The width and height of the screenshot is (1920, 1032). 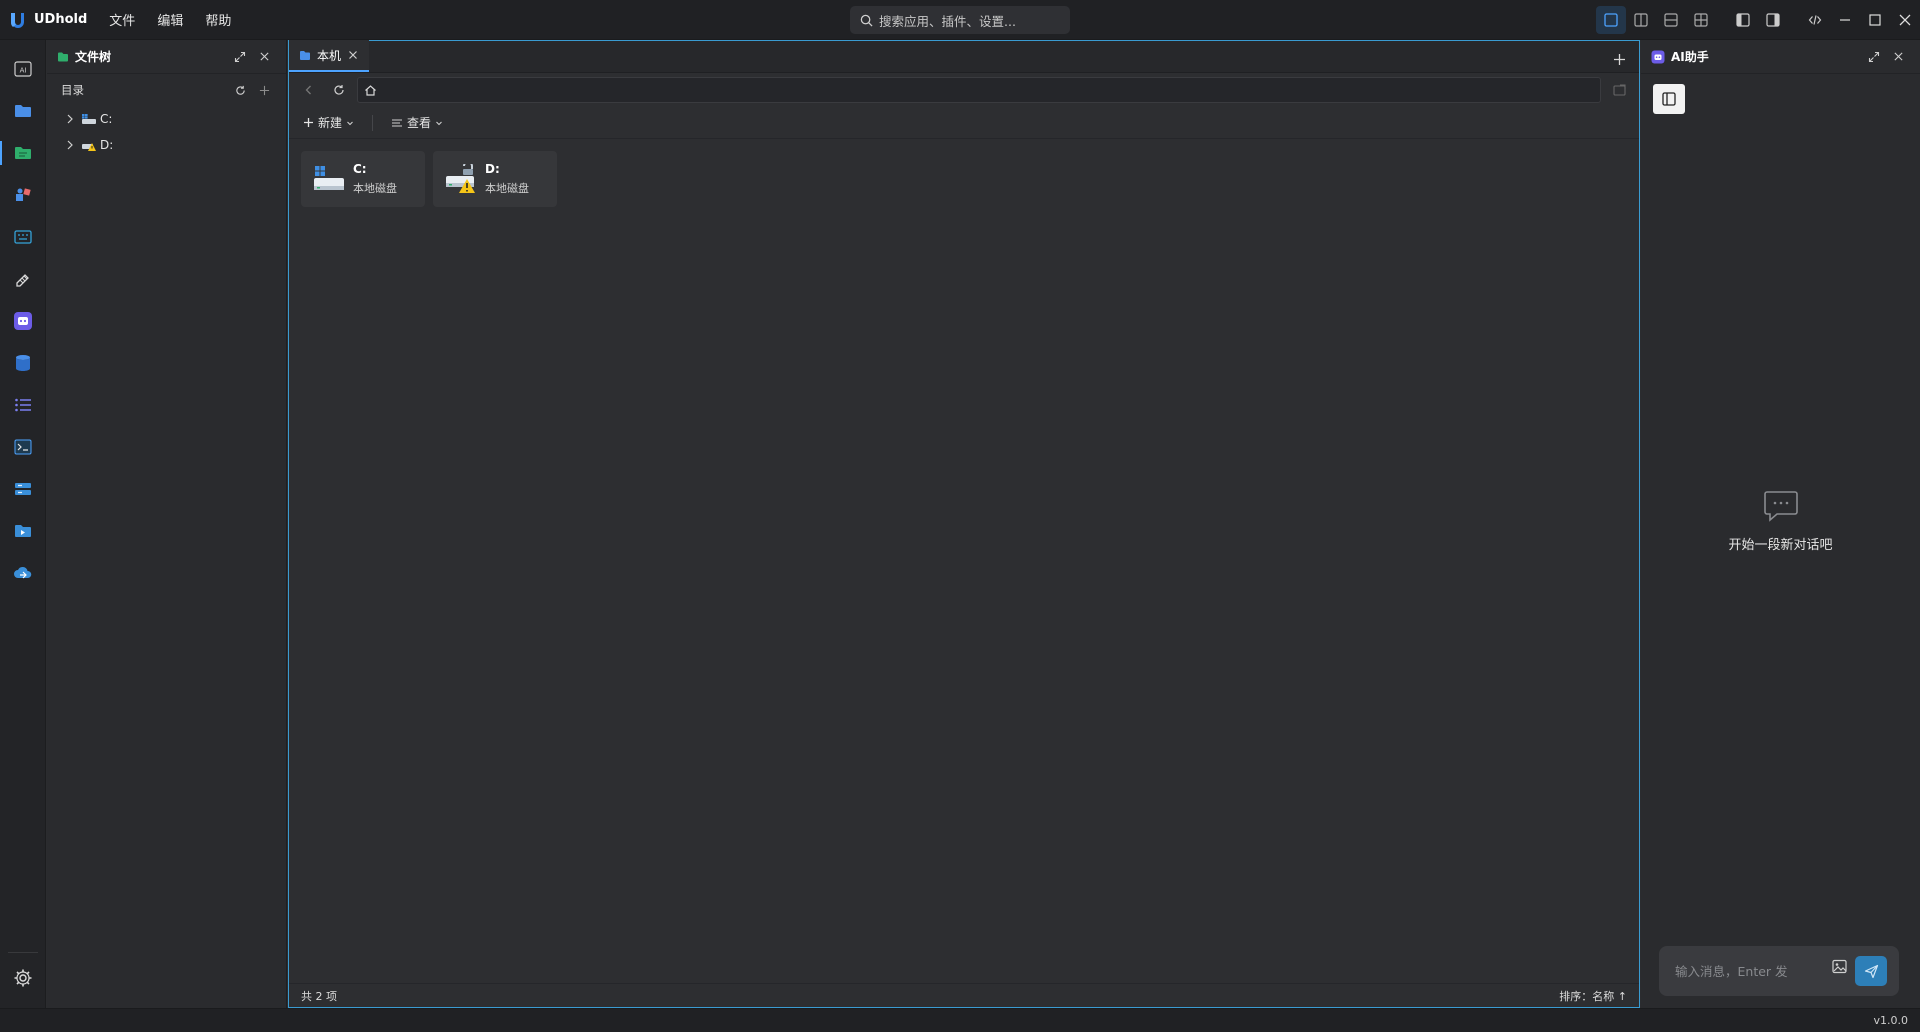 I want to click on file-tree-title: 文件树, so click(x=93, y=57).